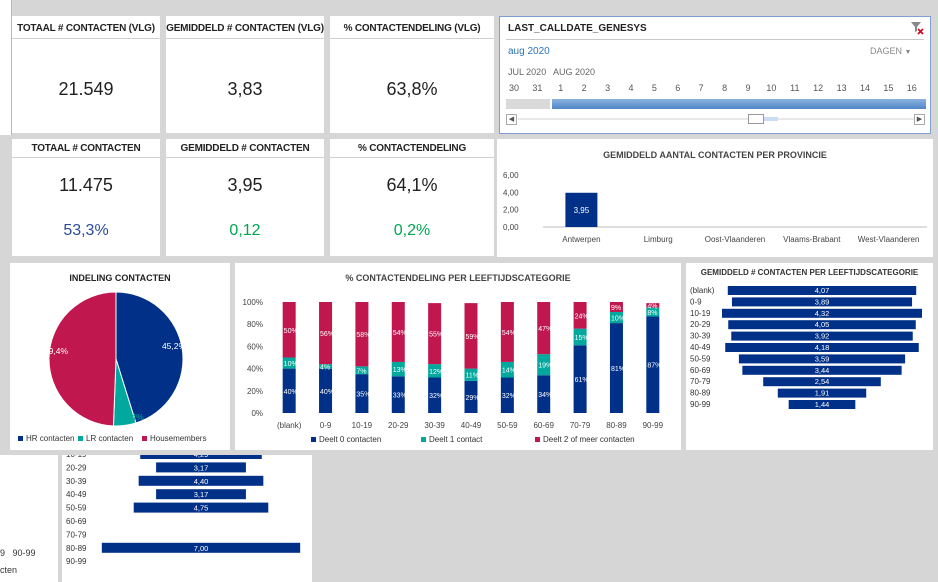 The height and width of the screenshot is (582, 938). Describe the element at coordinates (363, 395) in the screenshot. I see `data-label: 35%` at that location.